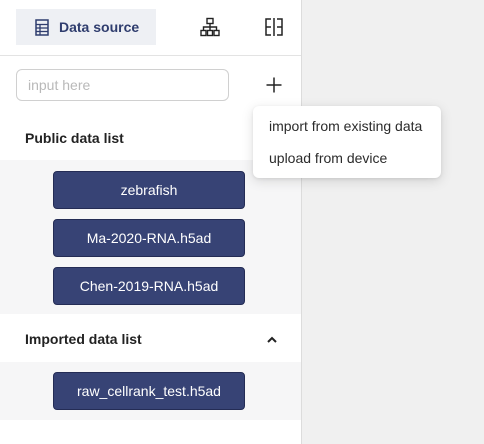 This screenshot has width=484, height=444. I want to click on dataset-button: zebrafish, so click(149, 190).